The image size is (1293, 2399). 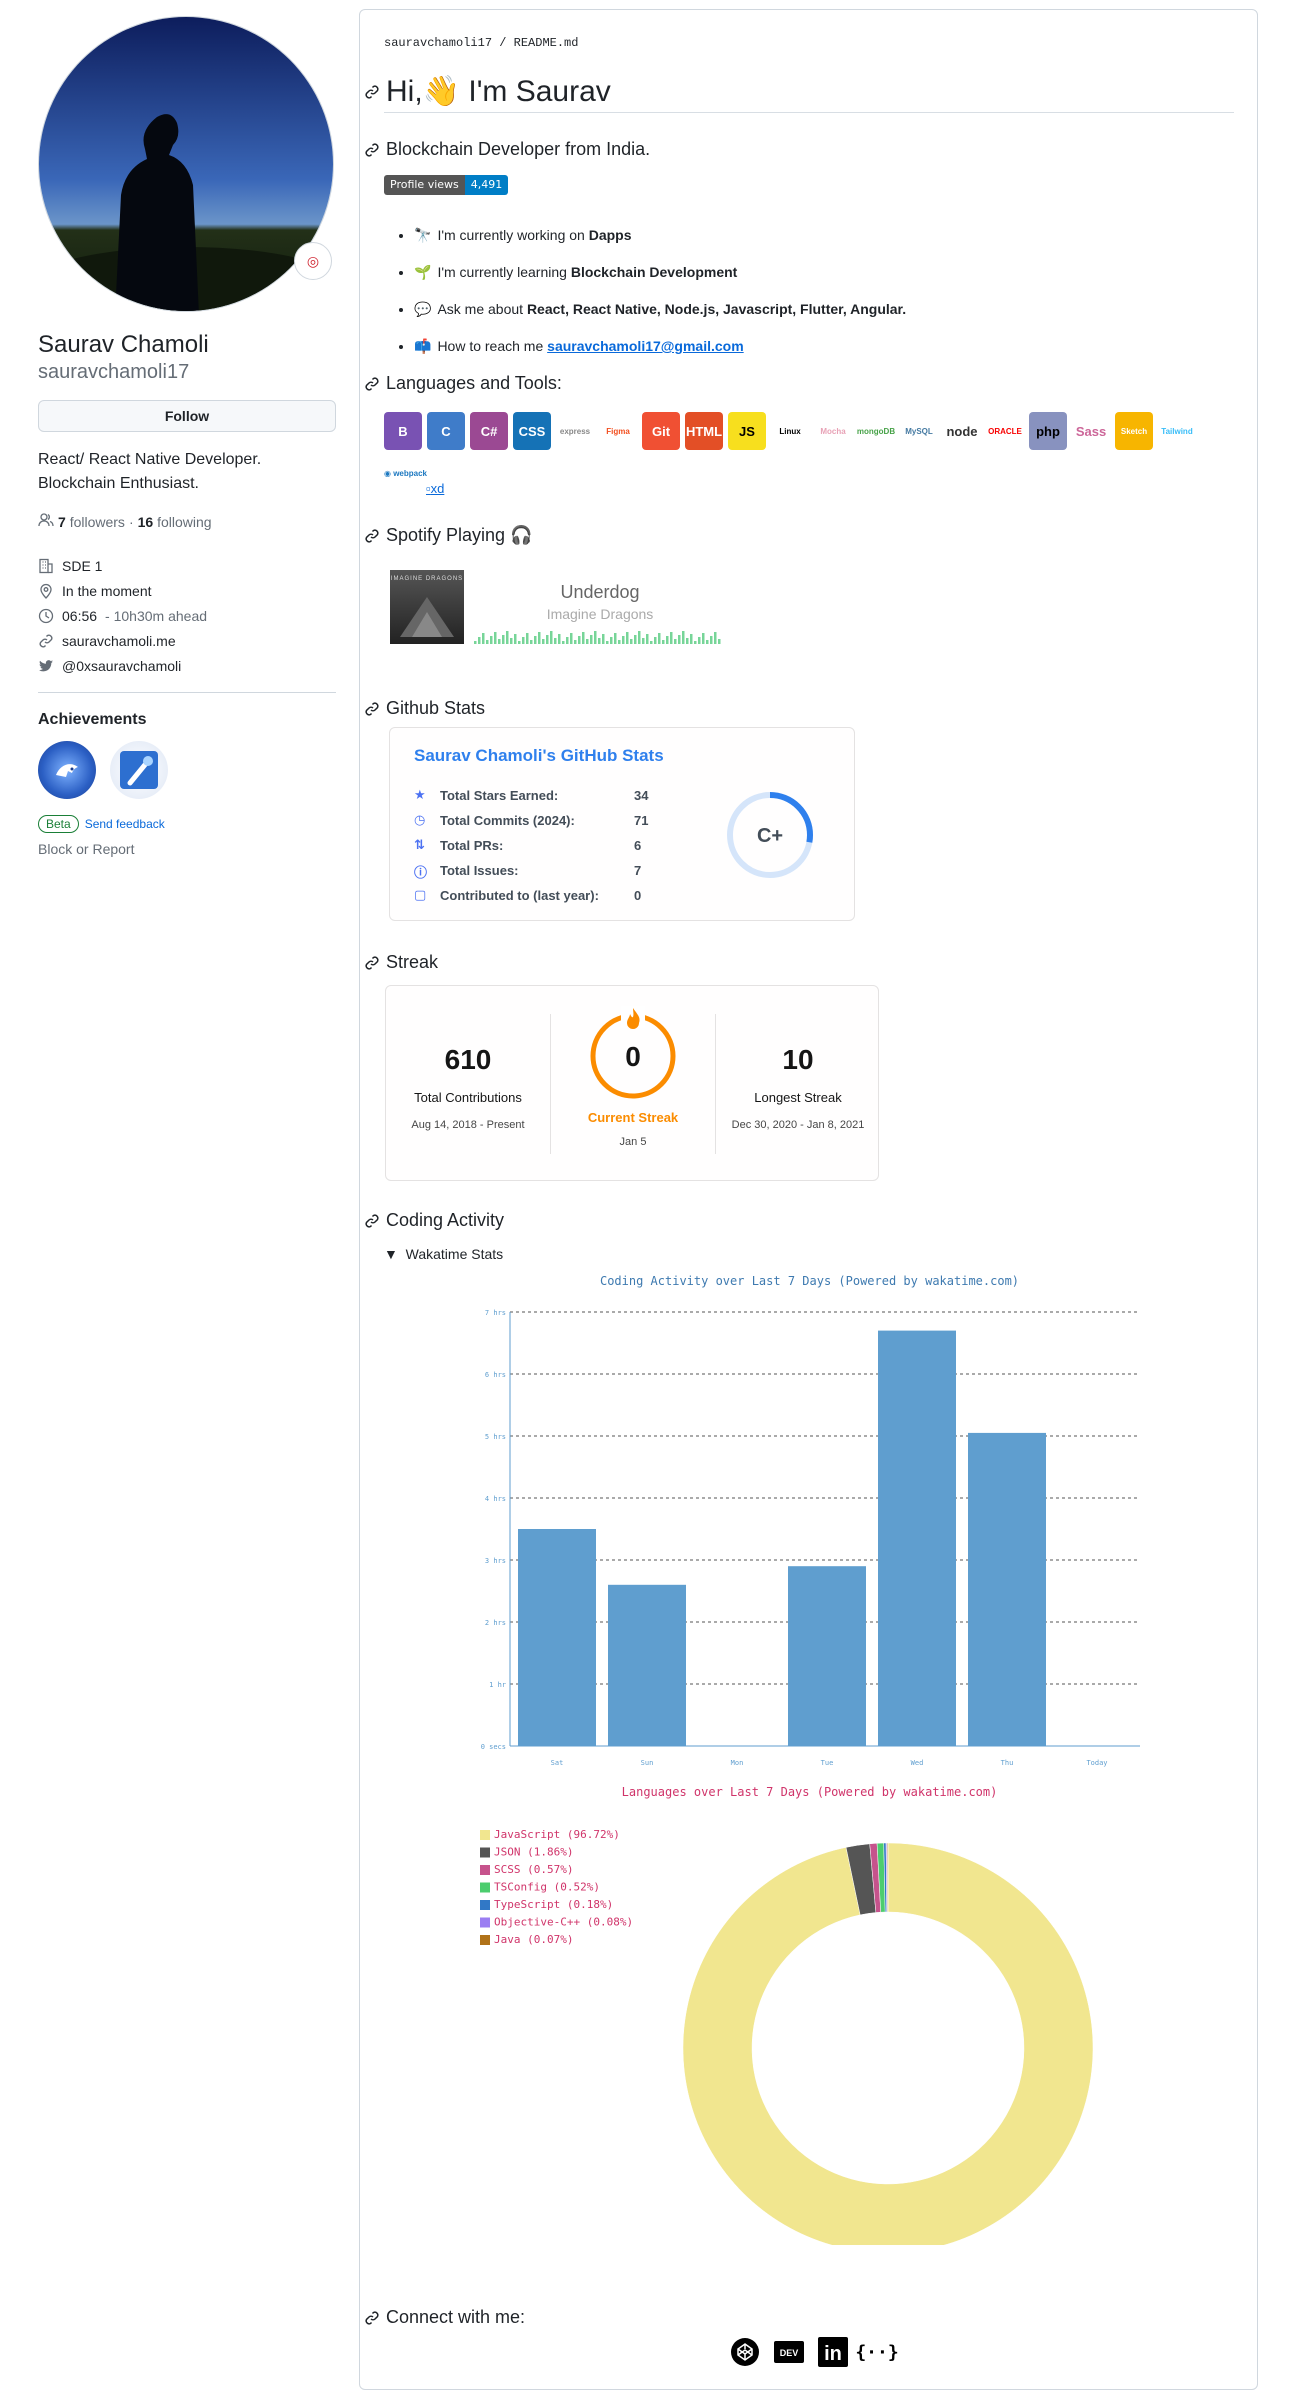 What do you see at coordinates (485, 1887) in the screenshot?
I see `legend-swatch` at bounding box center [485, 1887].